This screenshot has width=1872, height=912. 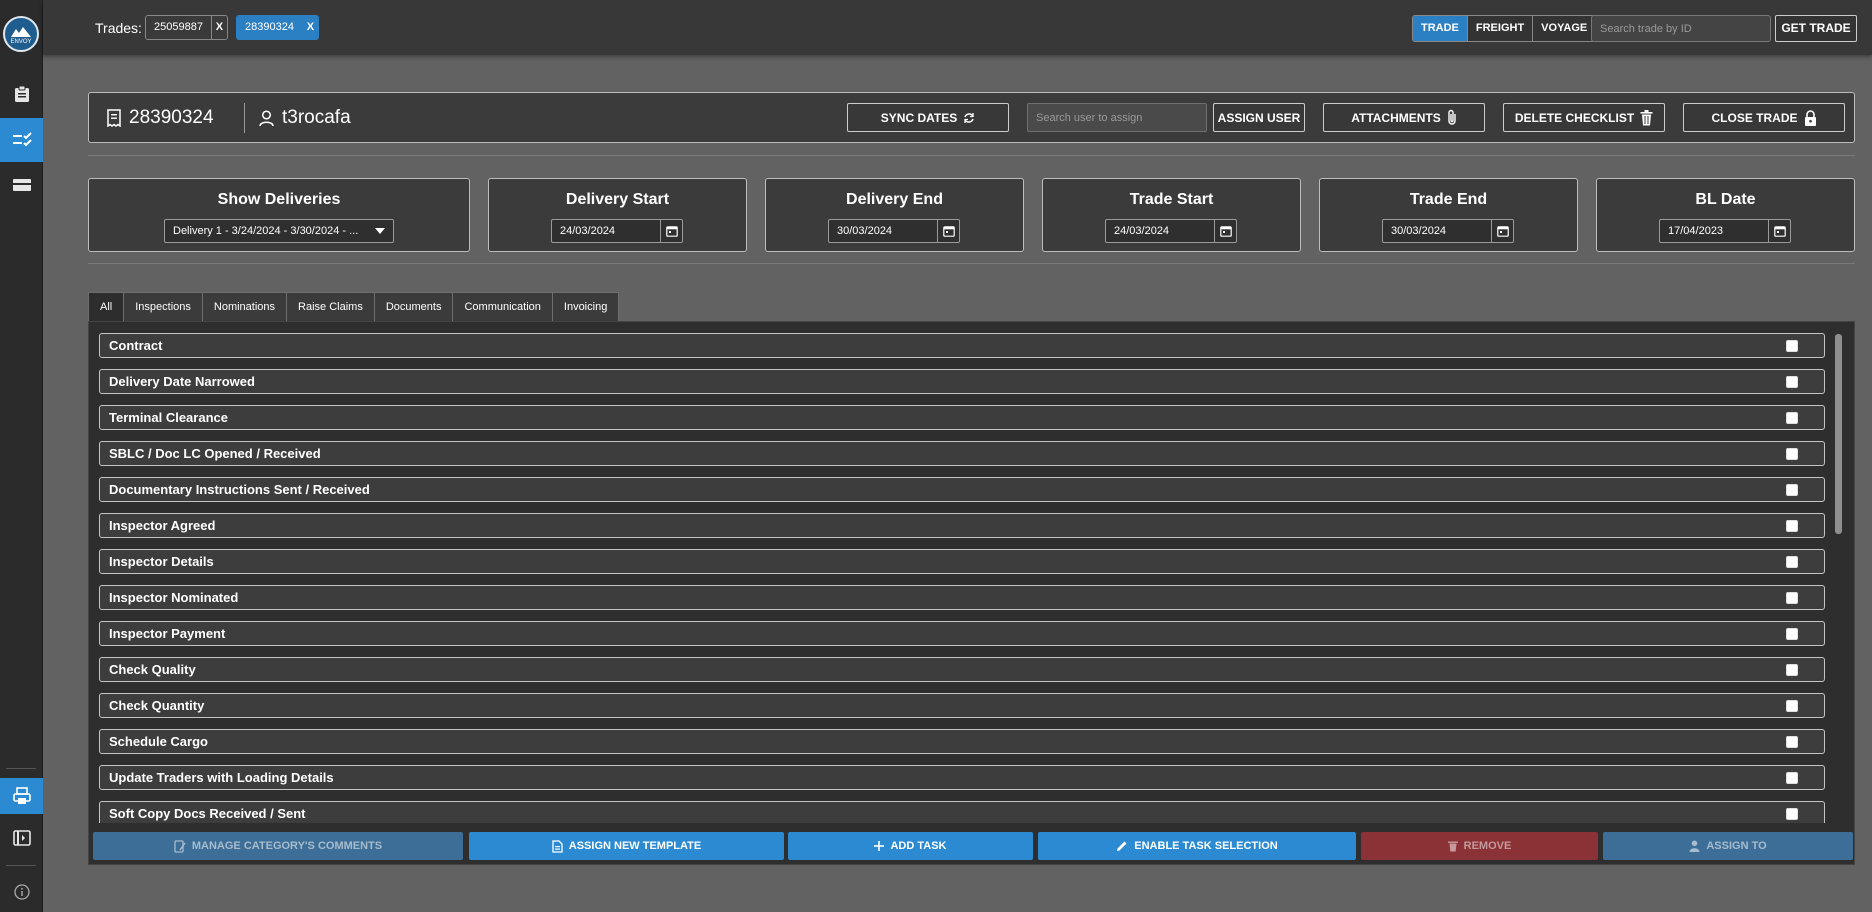 I want to click on remove-button: REMOVE, so click(x=1479, y=846).